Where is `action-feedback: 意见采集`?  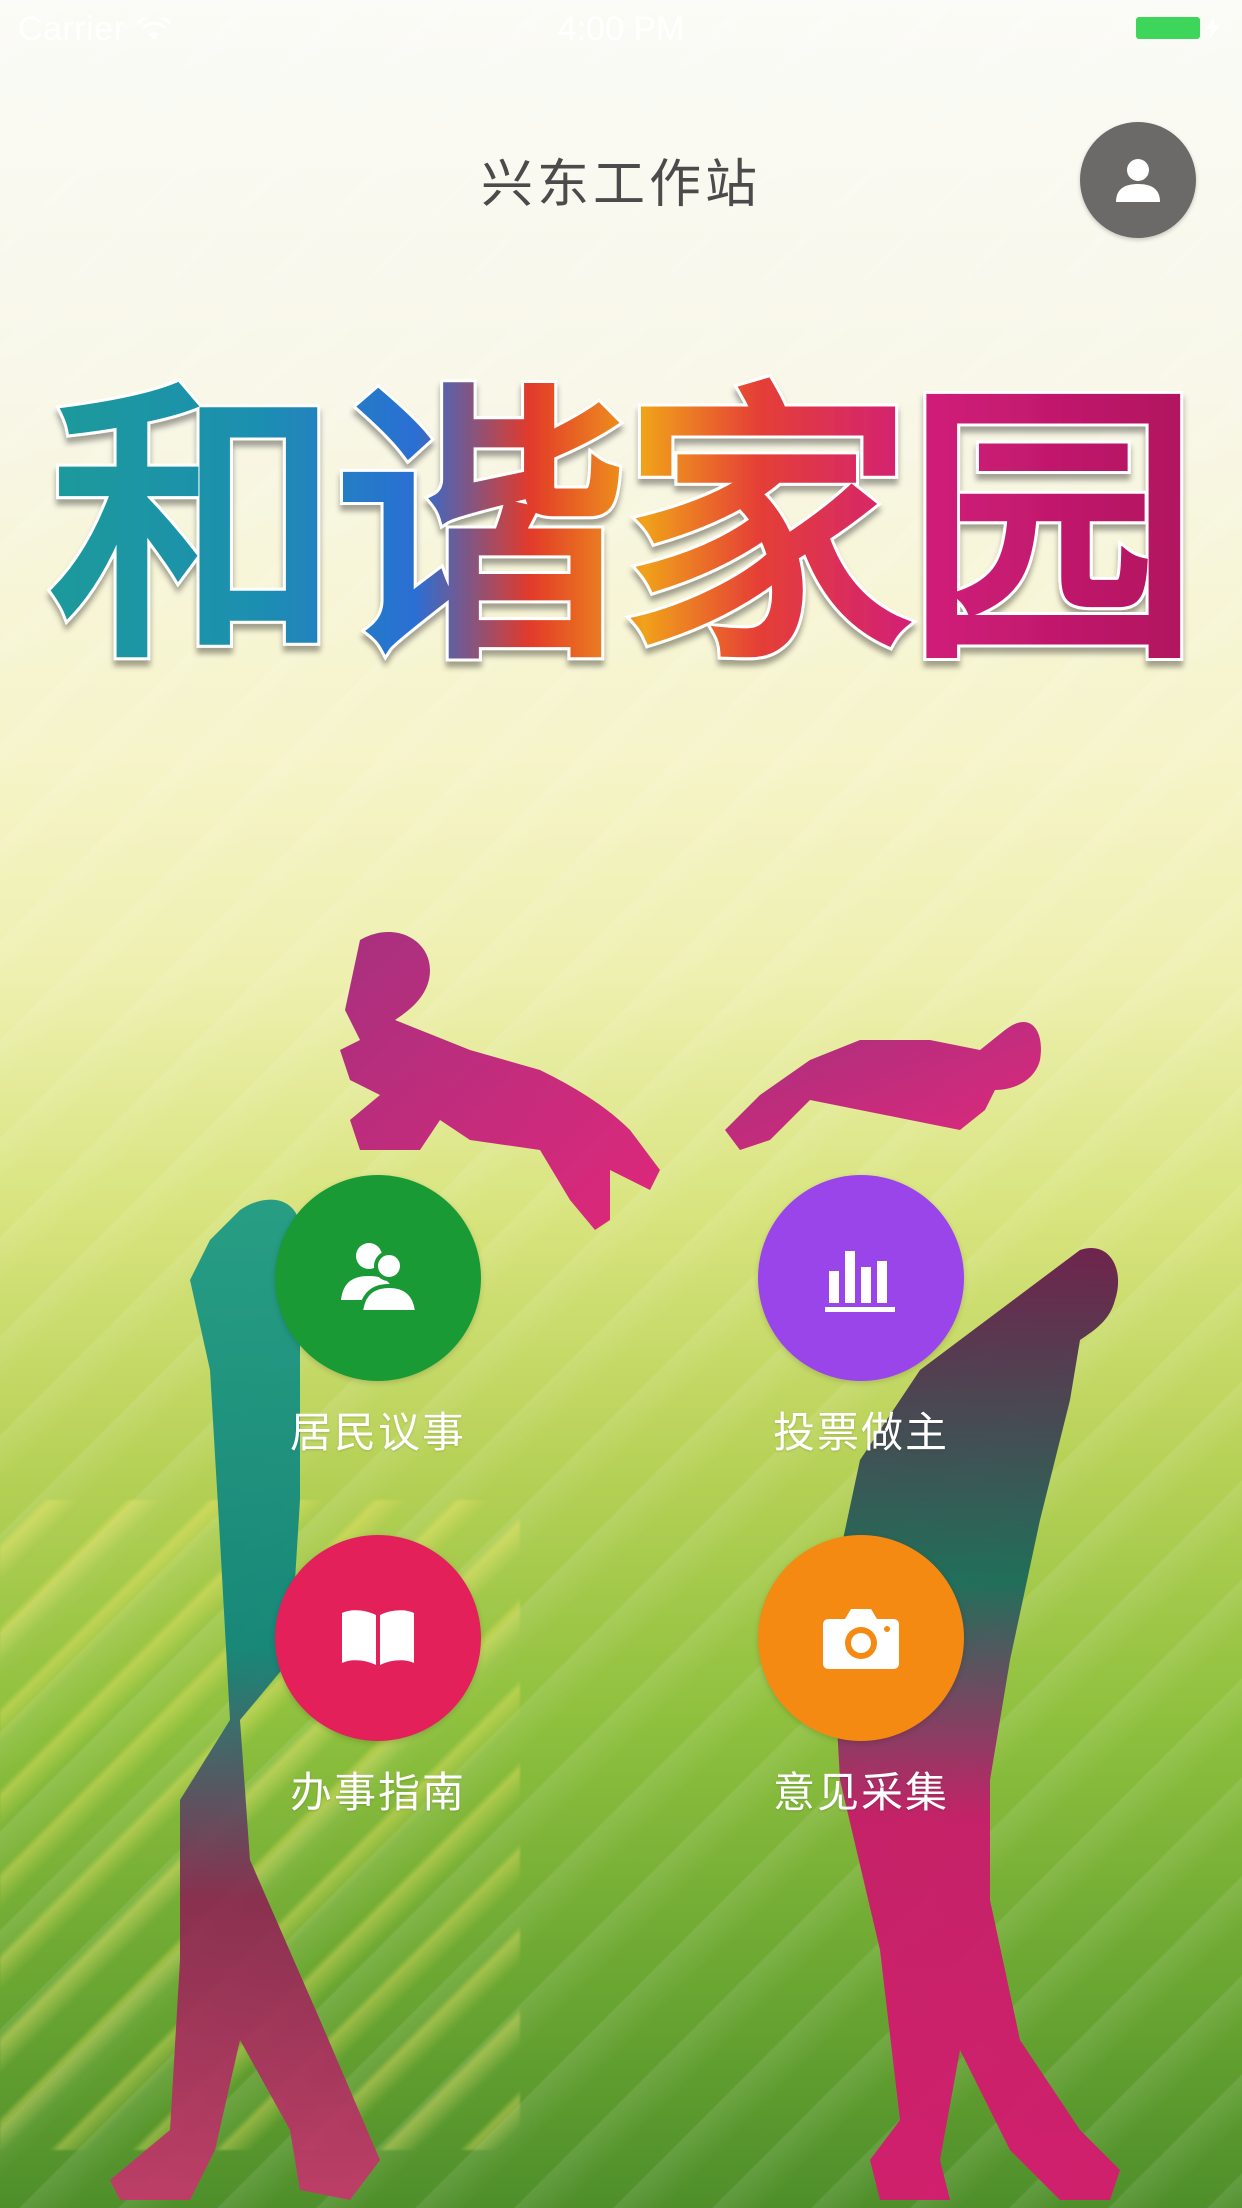 action-feedback: 意见采集 is located at coordinates (861, 1677).